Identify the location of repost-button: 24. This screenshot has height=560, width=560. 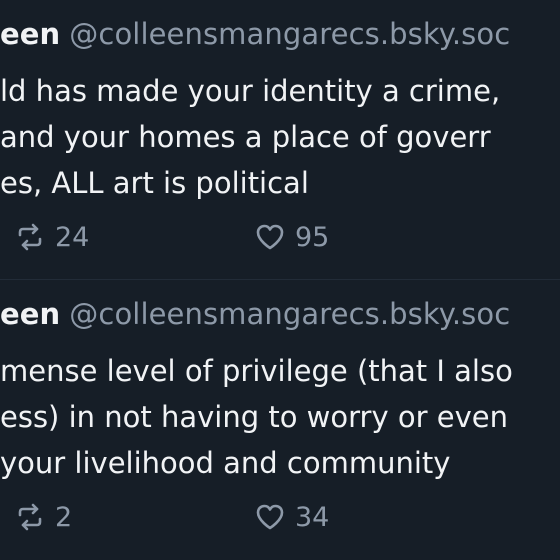
(51, 237).